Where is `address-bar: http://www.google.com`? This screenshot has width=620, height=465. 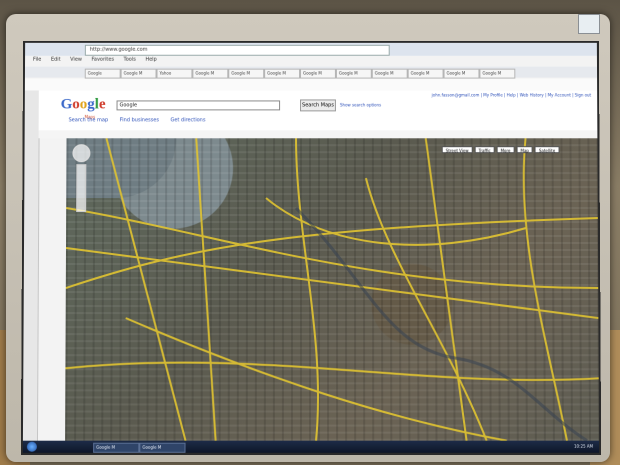
address-bar: http://www.google.com is located at coordinates (237, 50).